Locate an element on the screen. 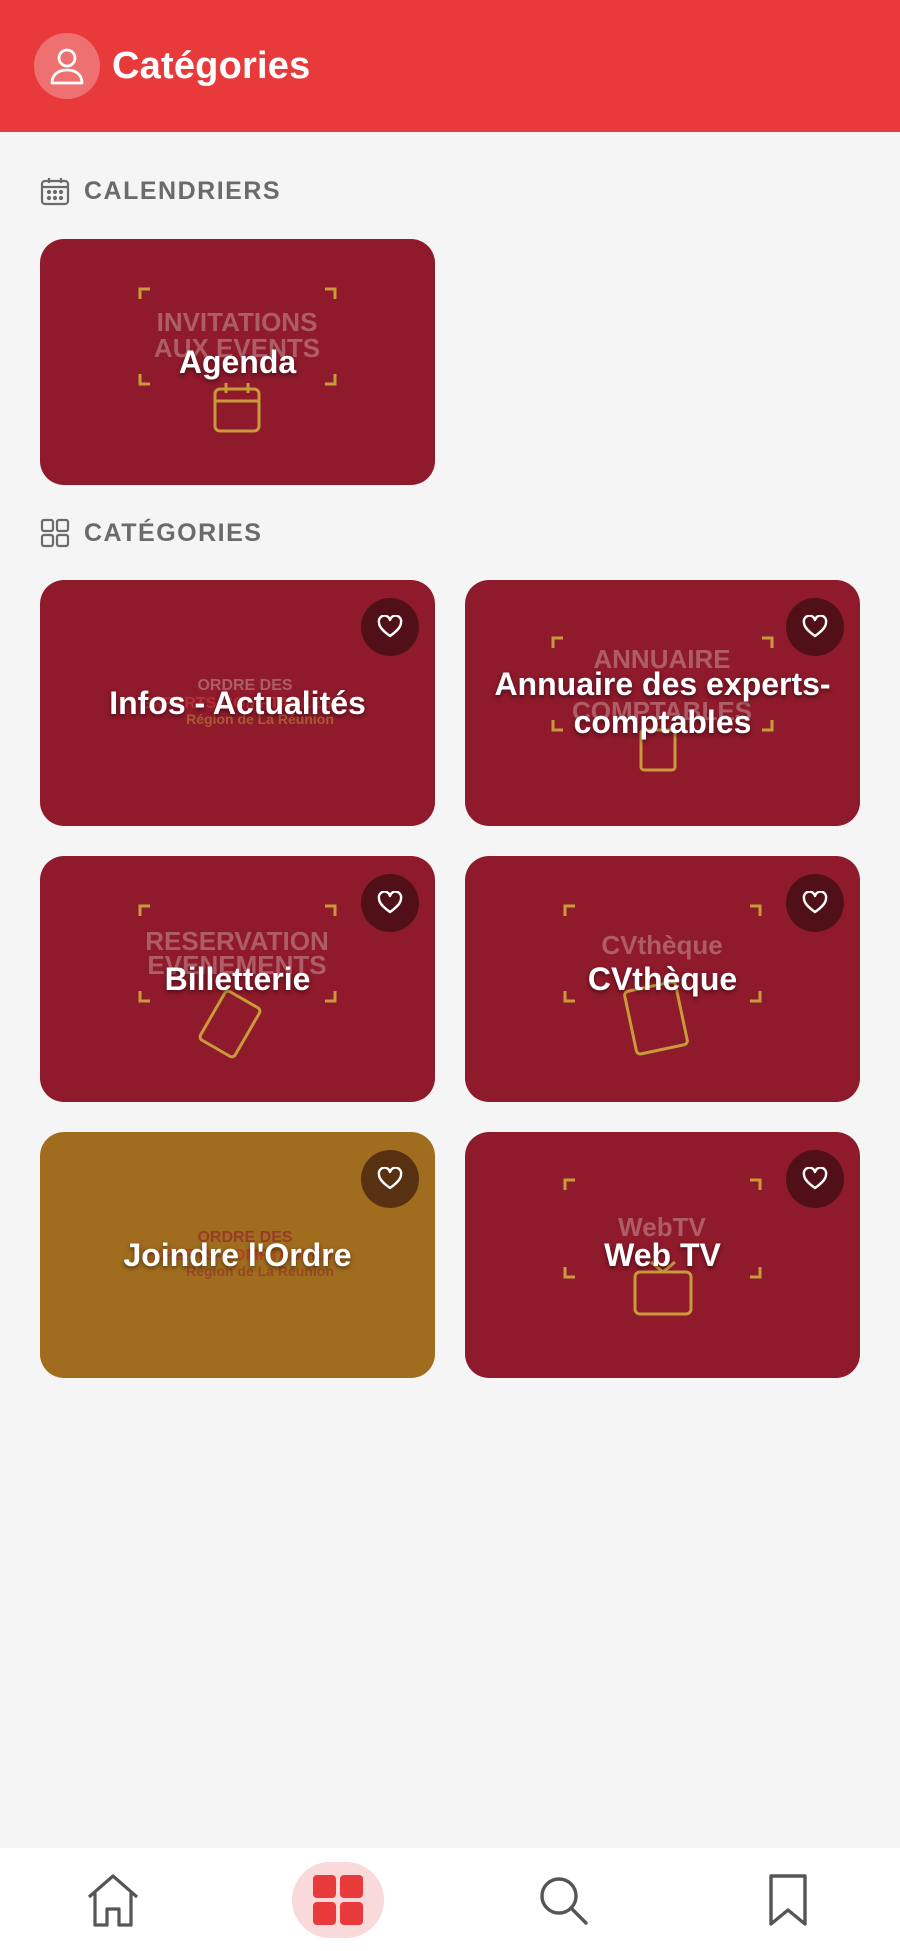  bottom-tab-bar is located at coordinates (450, 1899).